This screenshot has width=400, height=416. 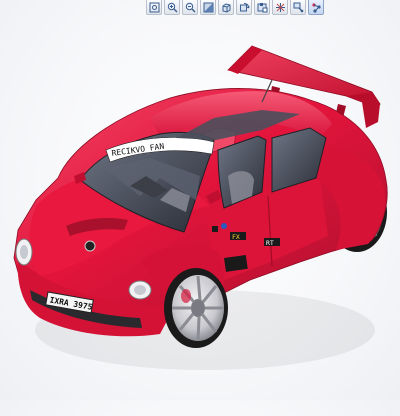 I want to click on saved-views-button, so click(x=262, y=7).